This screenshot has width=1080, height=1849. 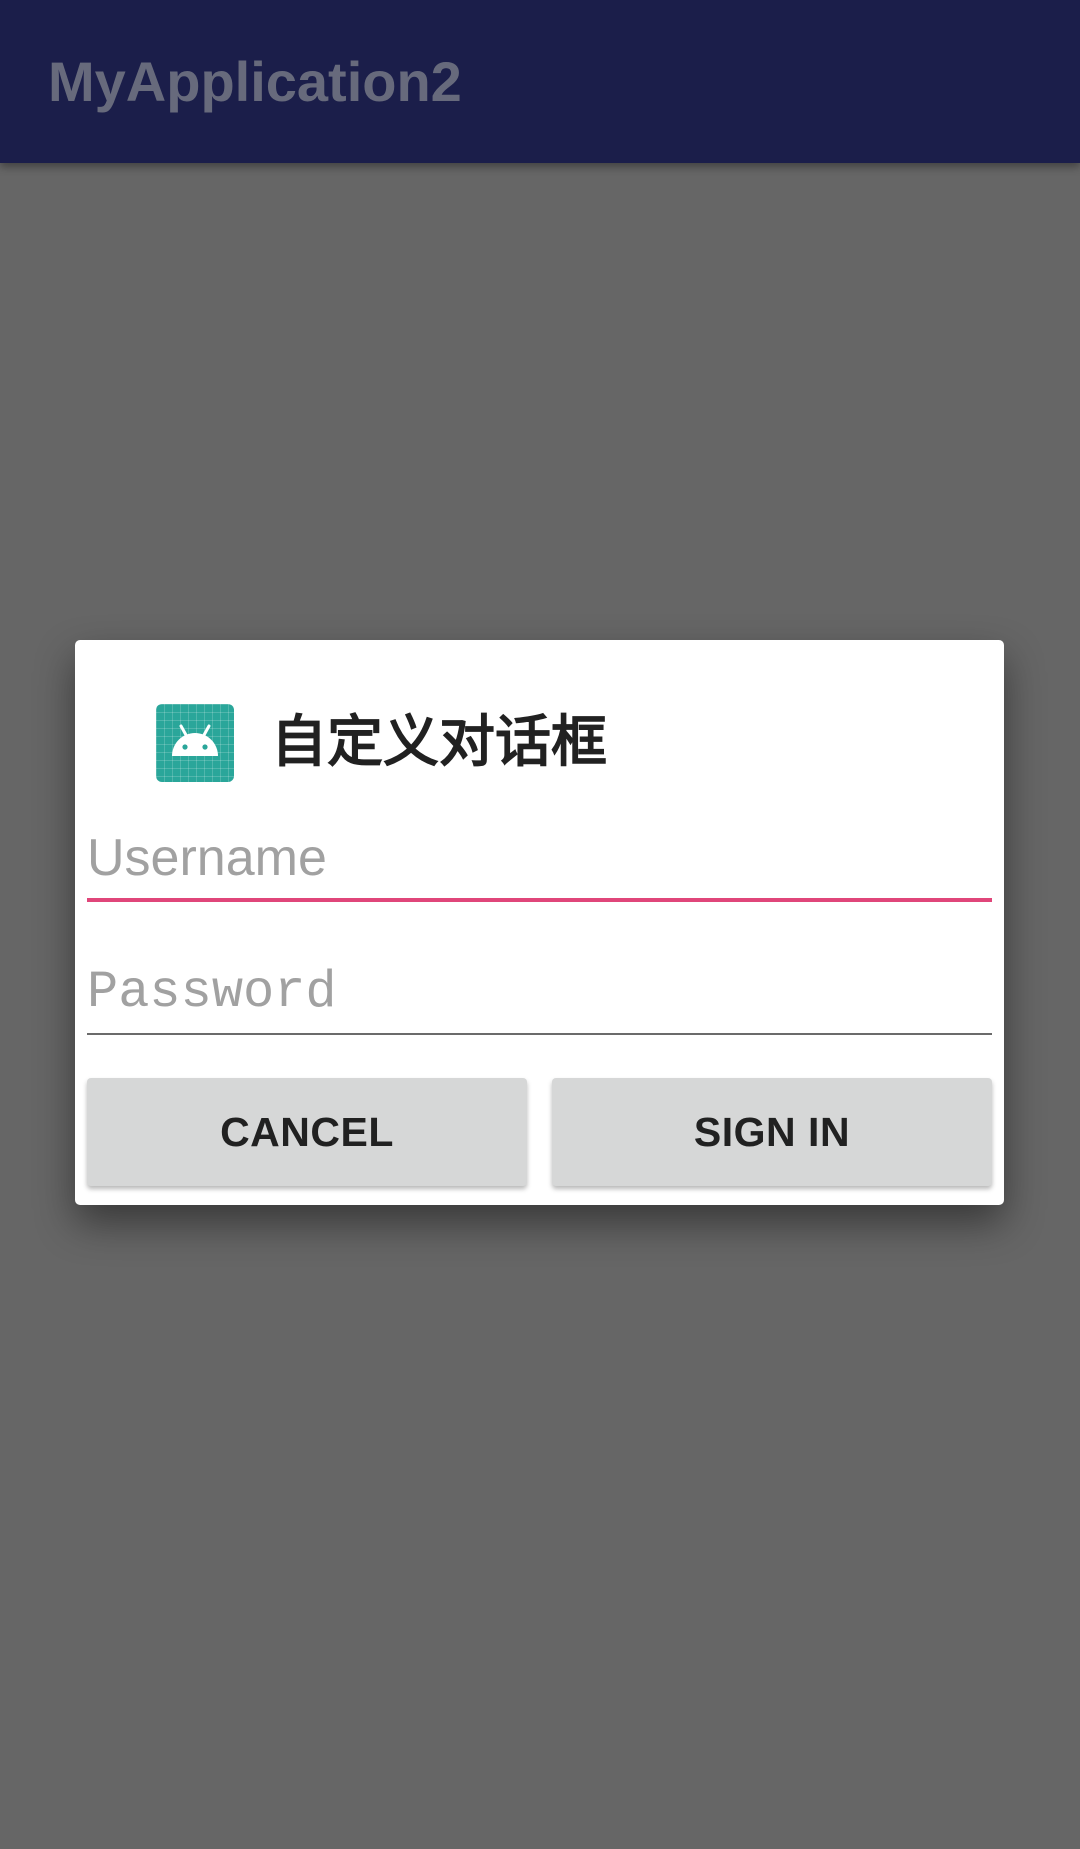 I want to click on sign-in-button: SIGN IN, so click(x=772, y=1132).